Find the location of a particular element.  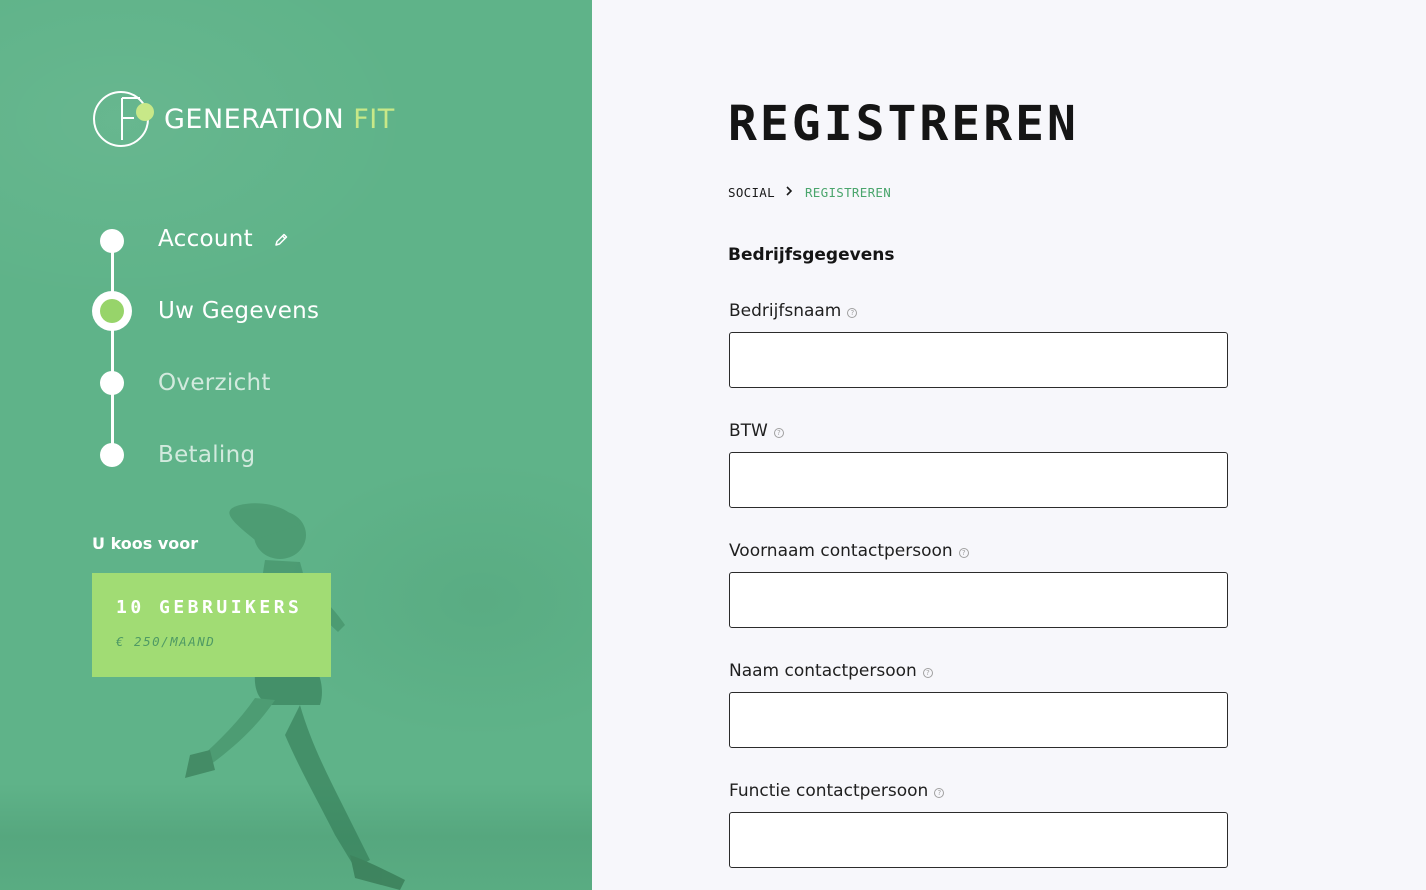

naam-contactpersoon-input is located at coordinates (978, 720).